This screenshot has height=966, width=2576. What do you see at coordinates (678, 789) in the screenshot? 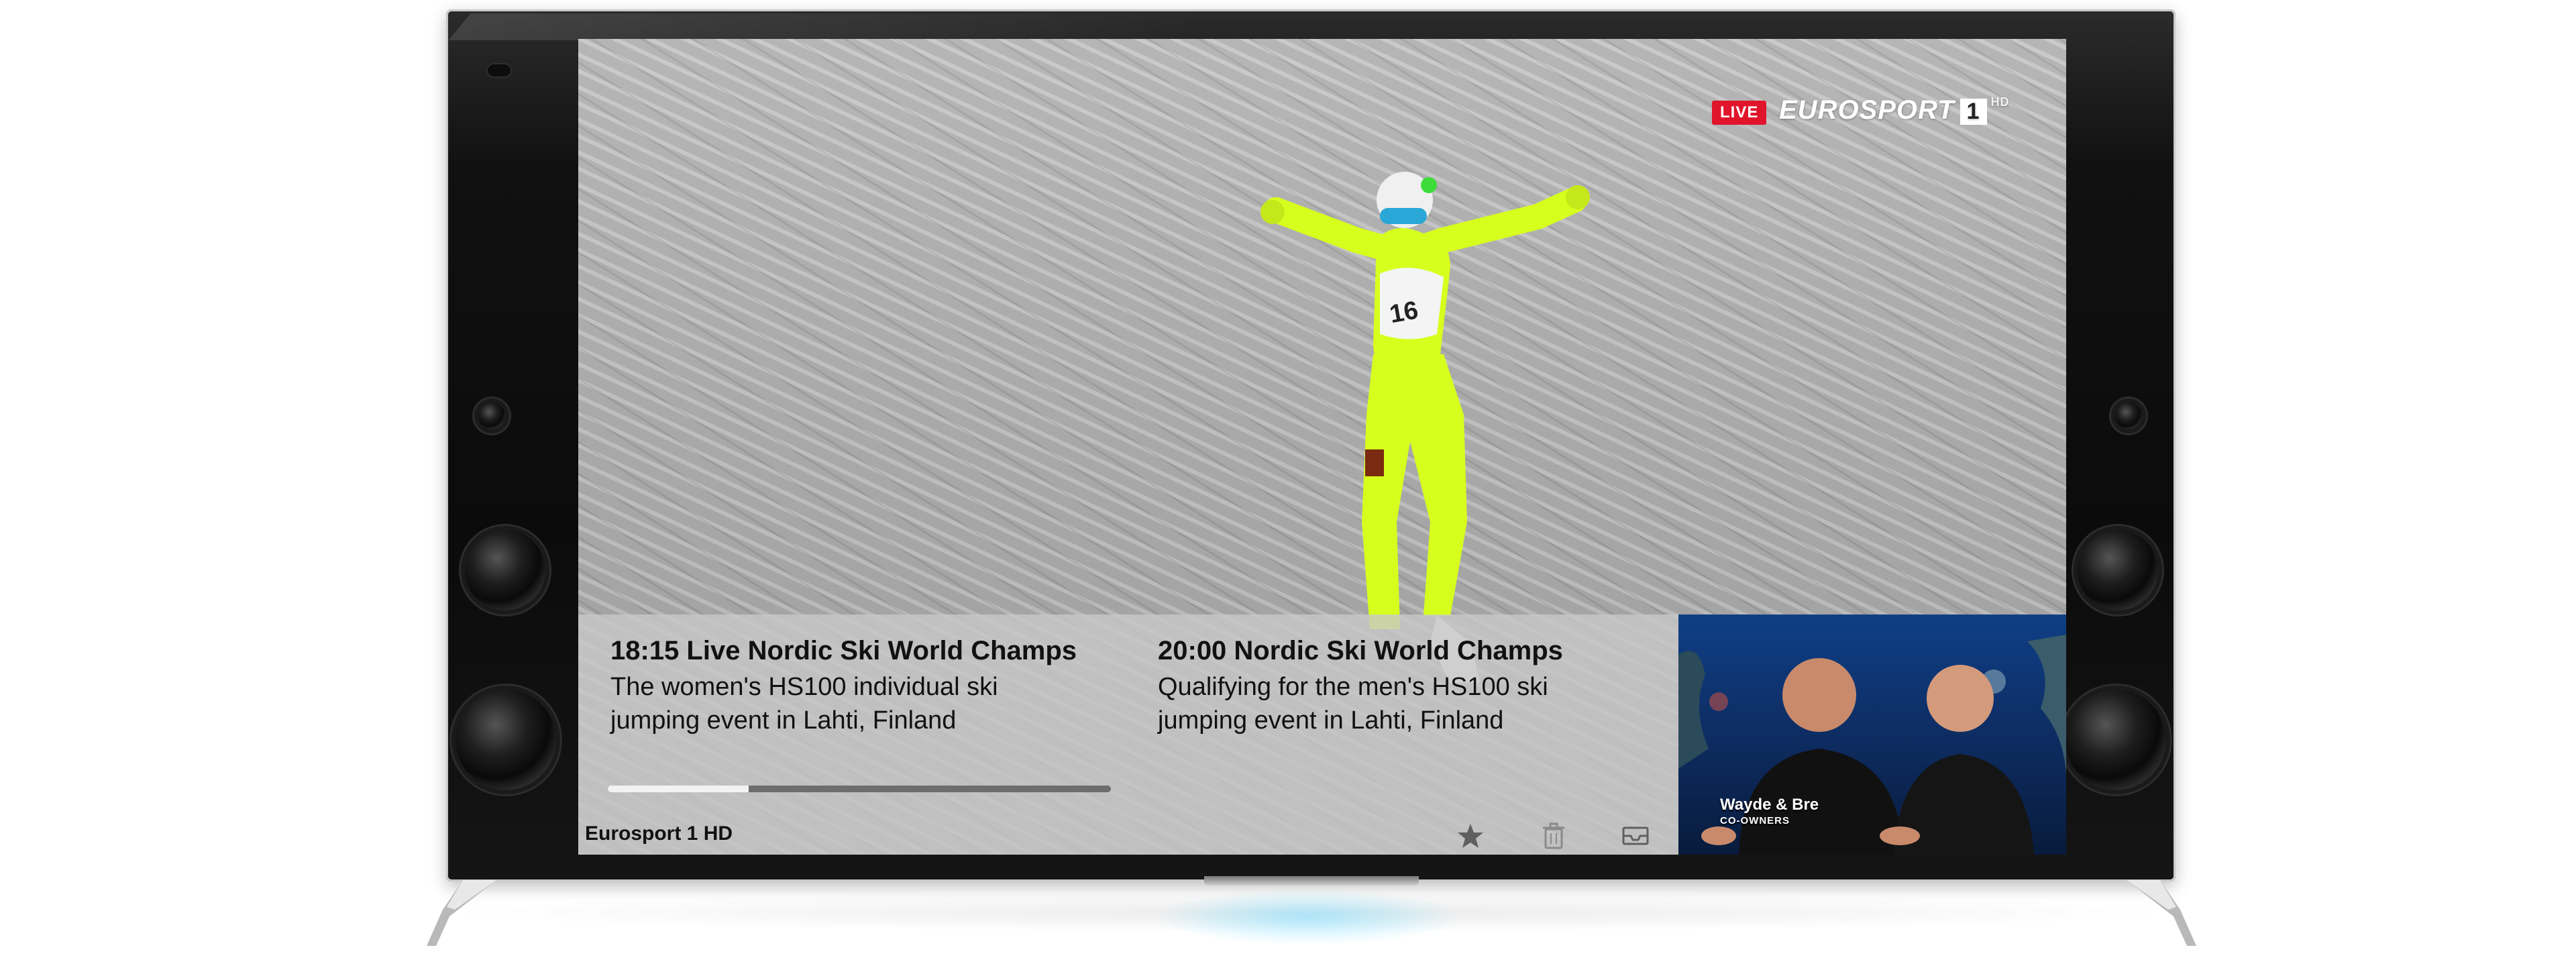
I see `playback-progress-fill` at bounding box center [678, 789].